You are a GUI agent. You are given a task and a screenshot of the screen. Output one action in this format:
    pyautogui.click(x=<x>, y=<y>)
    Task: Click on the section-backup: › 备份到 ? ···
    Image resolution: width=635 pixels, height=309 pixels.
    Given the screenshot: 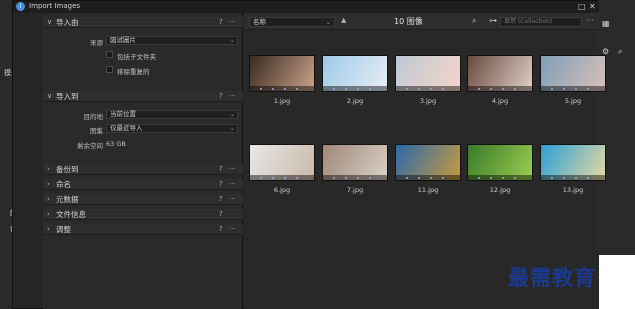 What is the action you would take?
    pyautogui.click(x=143, y=169)
    